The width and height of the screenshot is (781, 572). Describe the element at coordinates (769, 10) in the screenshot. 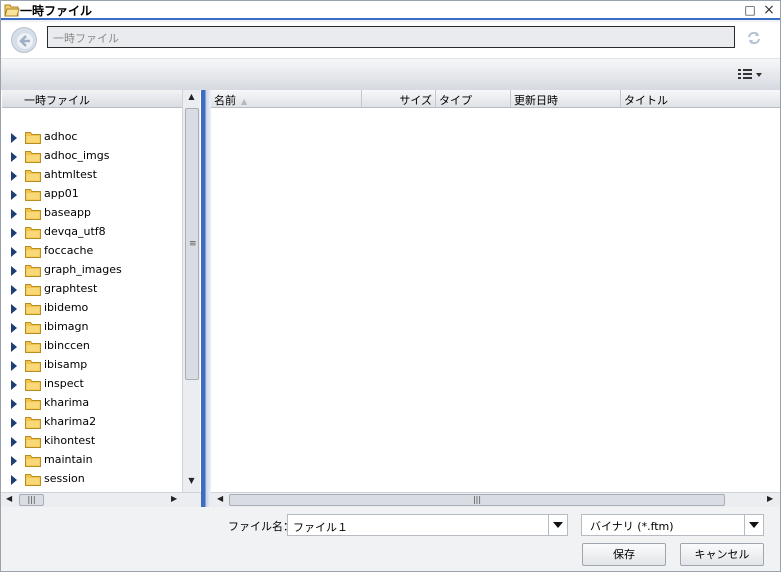

I see `close-icon: ×` at that location.